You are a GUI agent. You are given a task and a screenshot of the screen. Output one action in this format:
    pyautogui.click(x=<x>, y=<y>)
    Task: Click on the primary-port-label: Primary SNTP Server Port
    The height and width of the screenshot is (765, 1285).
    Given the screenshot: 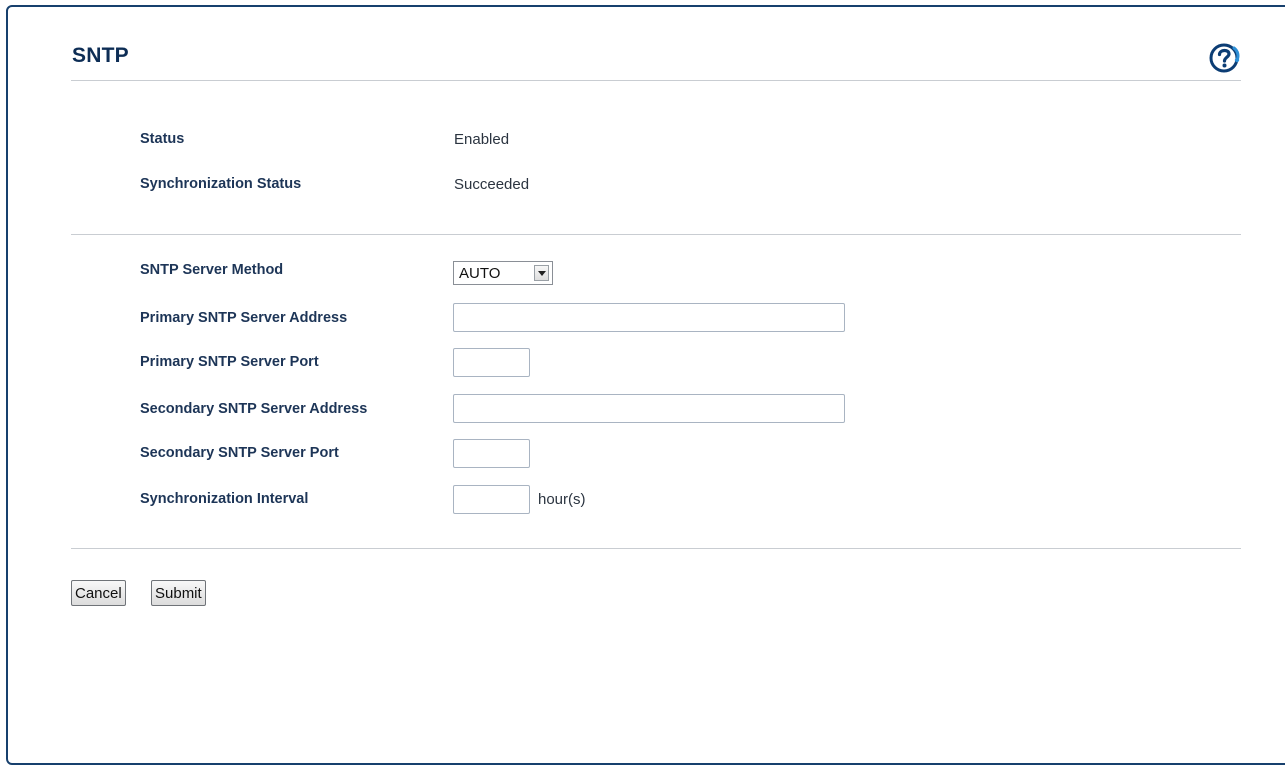 What is the action you would take?
    pyautogui.click(x=229, y=362)
    